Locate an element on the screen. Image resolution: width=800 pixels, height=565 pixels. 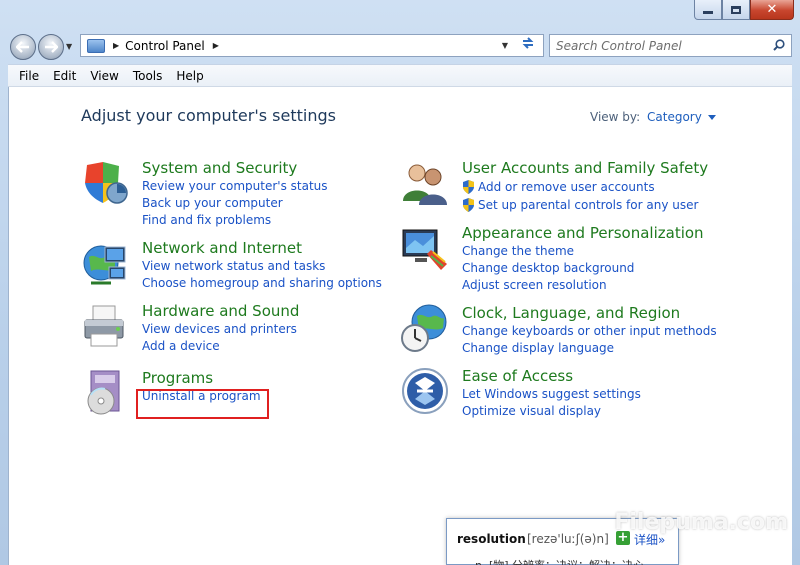
link-keyboards: Change keyboards or other input methods is located at coordinates (589, 331).